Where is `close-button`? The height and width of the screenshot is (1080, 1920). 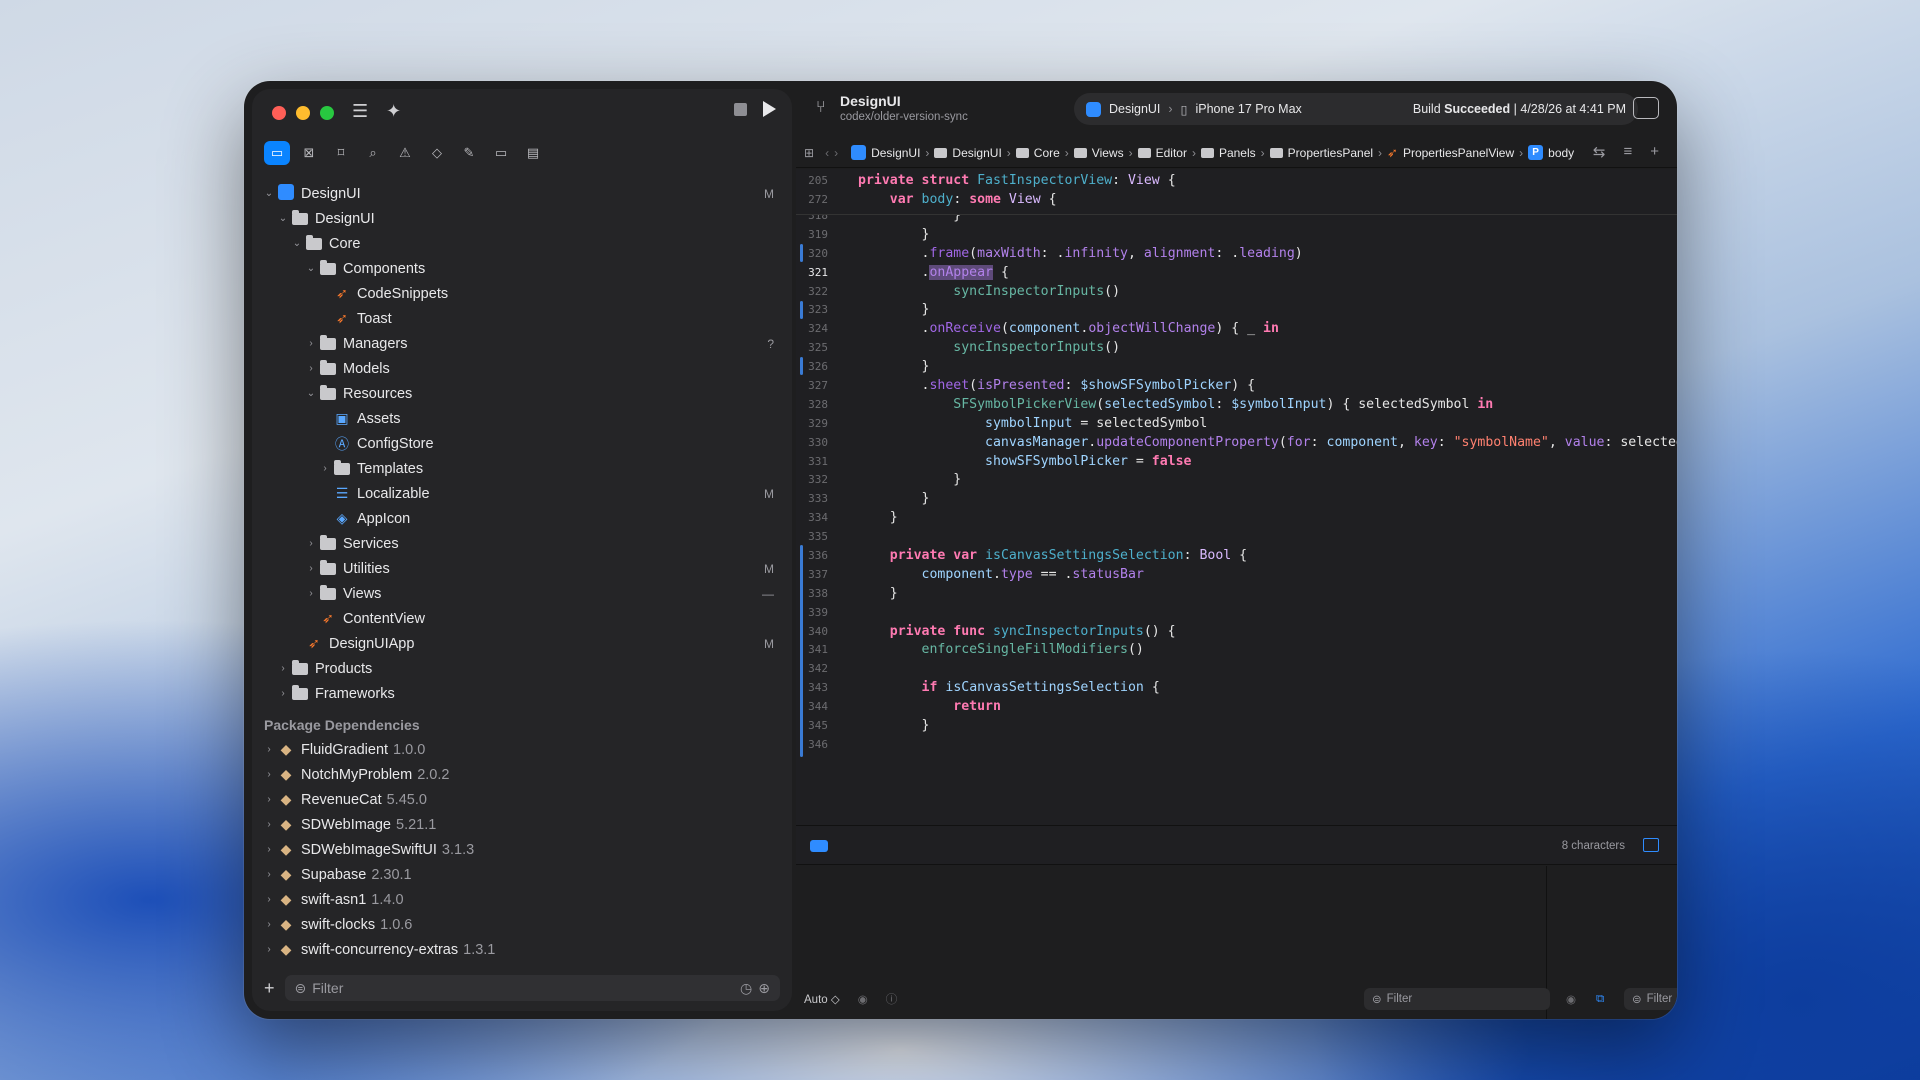
close-button is located at coordinates (279, 113).